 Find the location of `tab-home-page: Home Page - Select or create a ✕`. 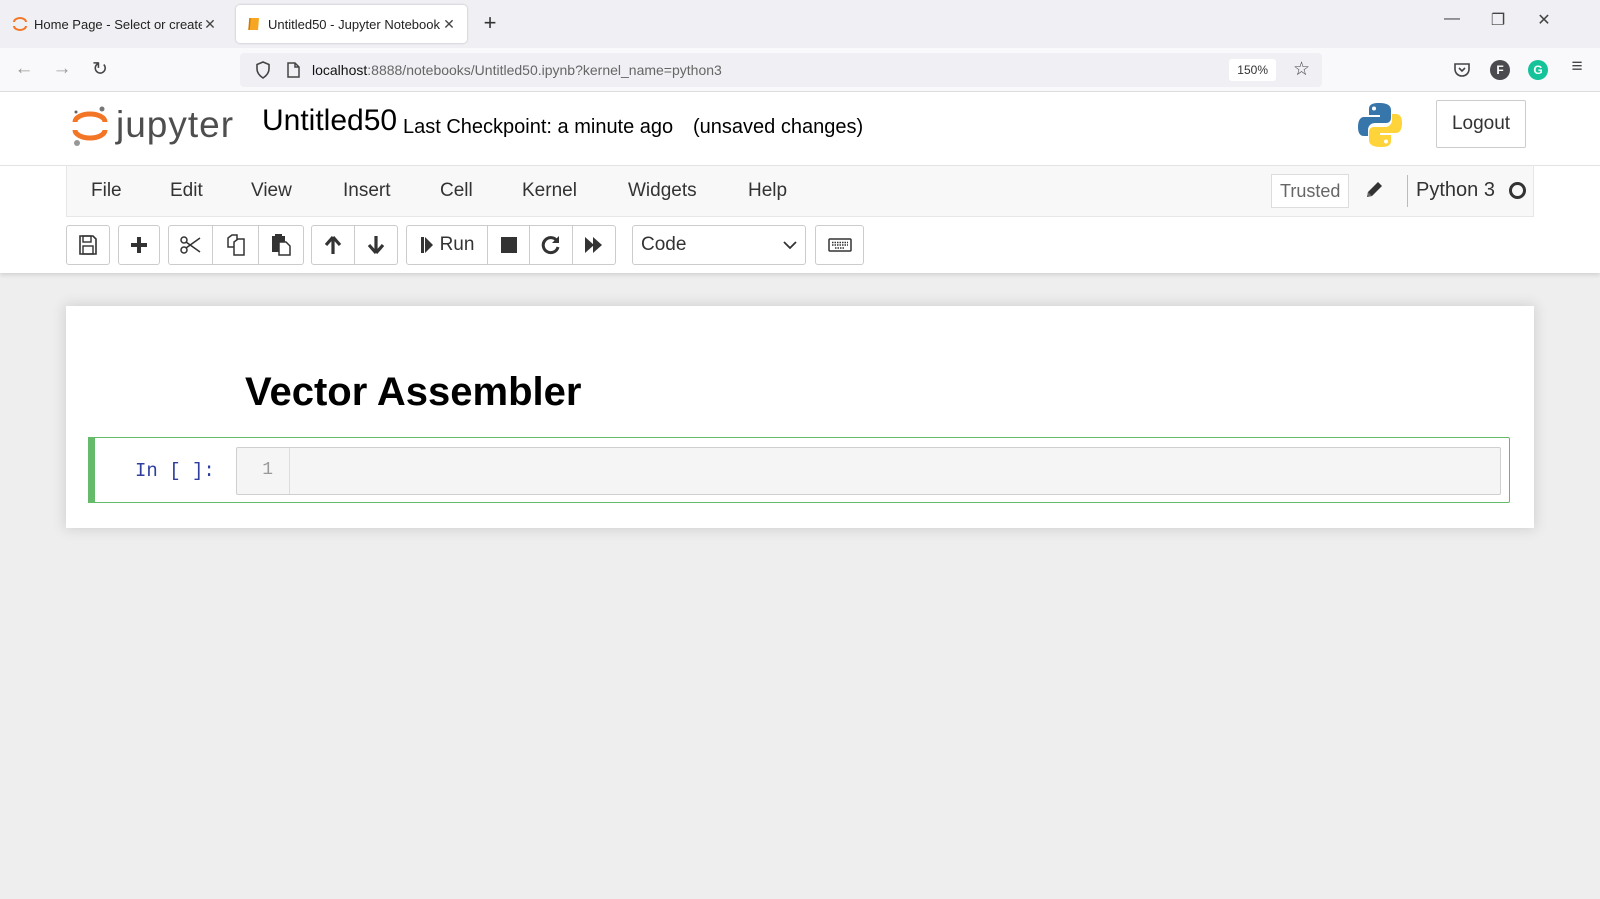

tab-home-page: Home Page - Select or create a ✕ is located at coordinates (115, 24).